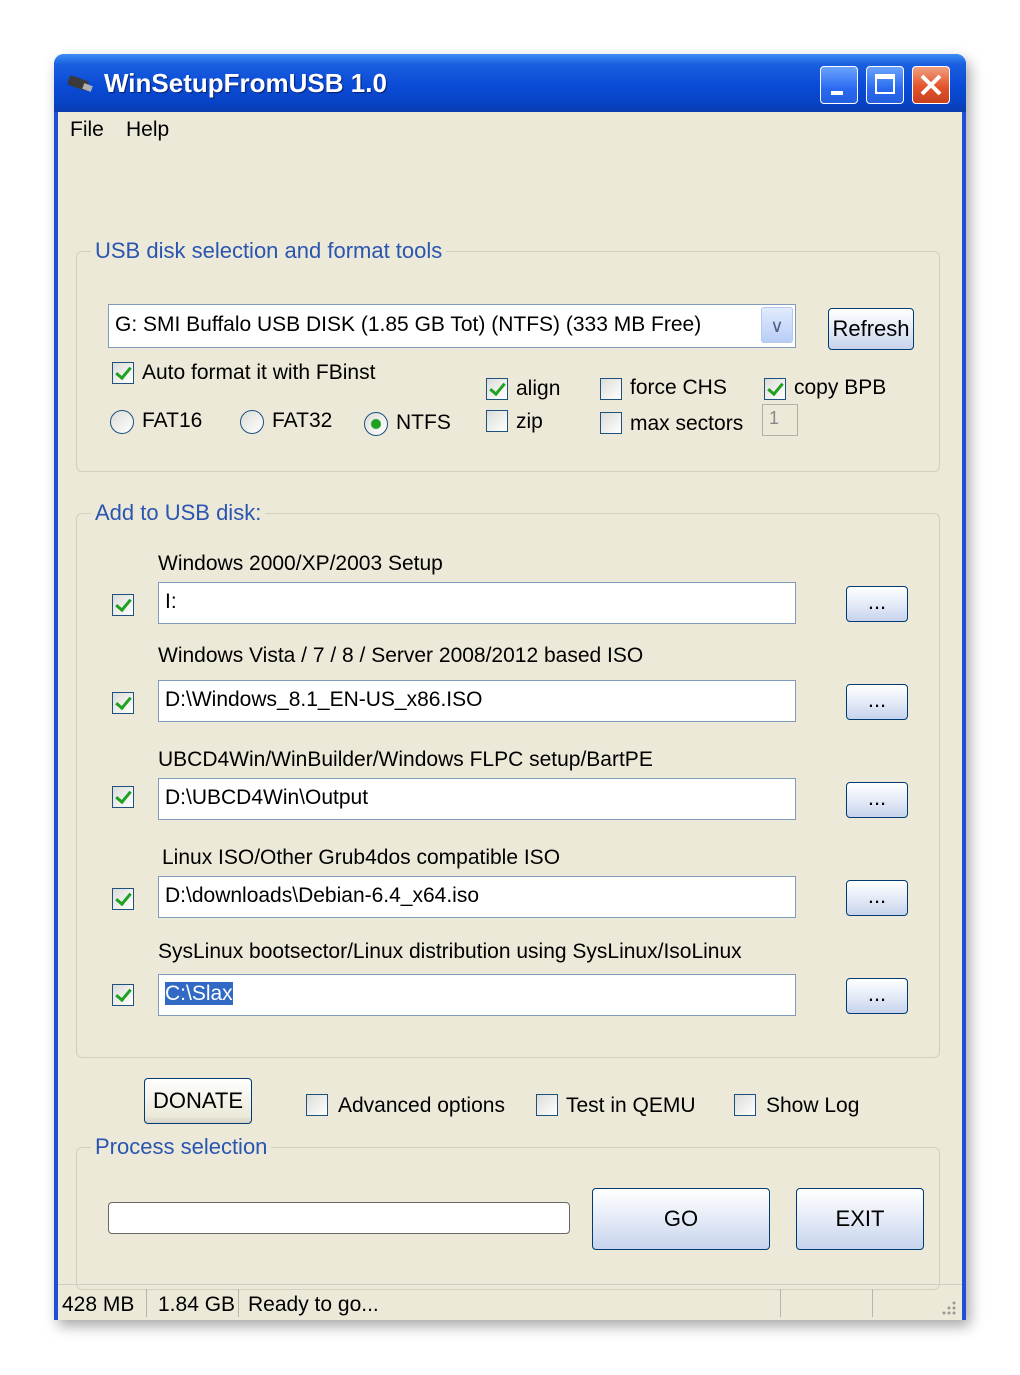 This screenshot has width=1020, height=1375. I want to click on usb-disk-group: USB disk selection and format tools, so click(508, 355).